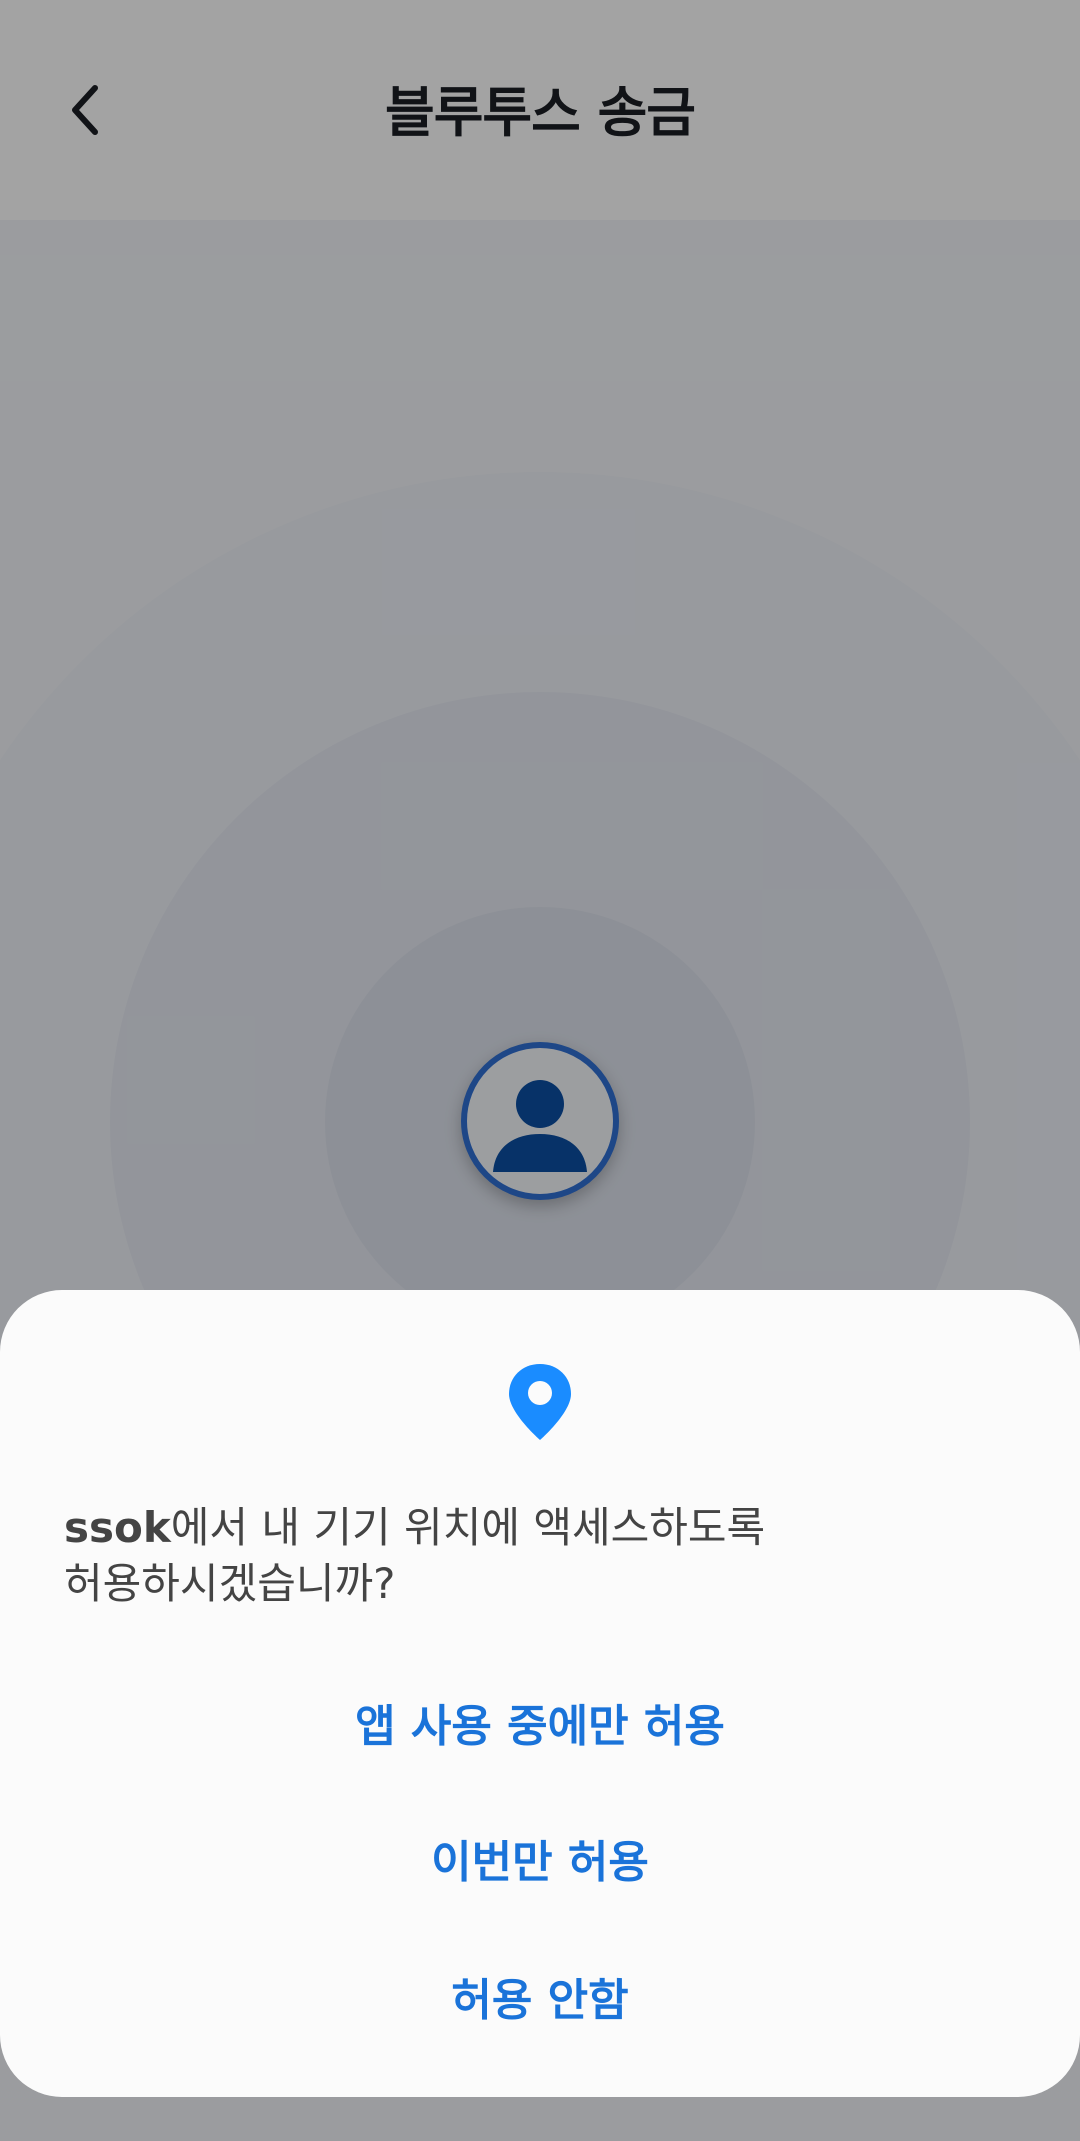 The height and width of the screenshot is (2141, 1080). I want to click on message-line1-text: 에서 내 기기 위치에 액세스하도록, so click(468, 1527).